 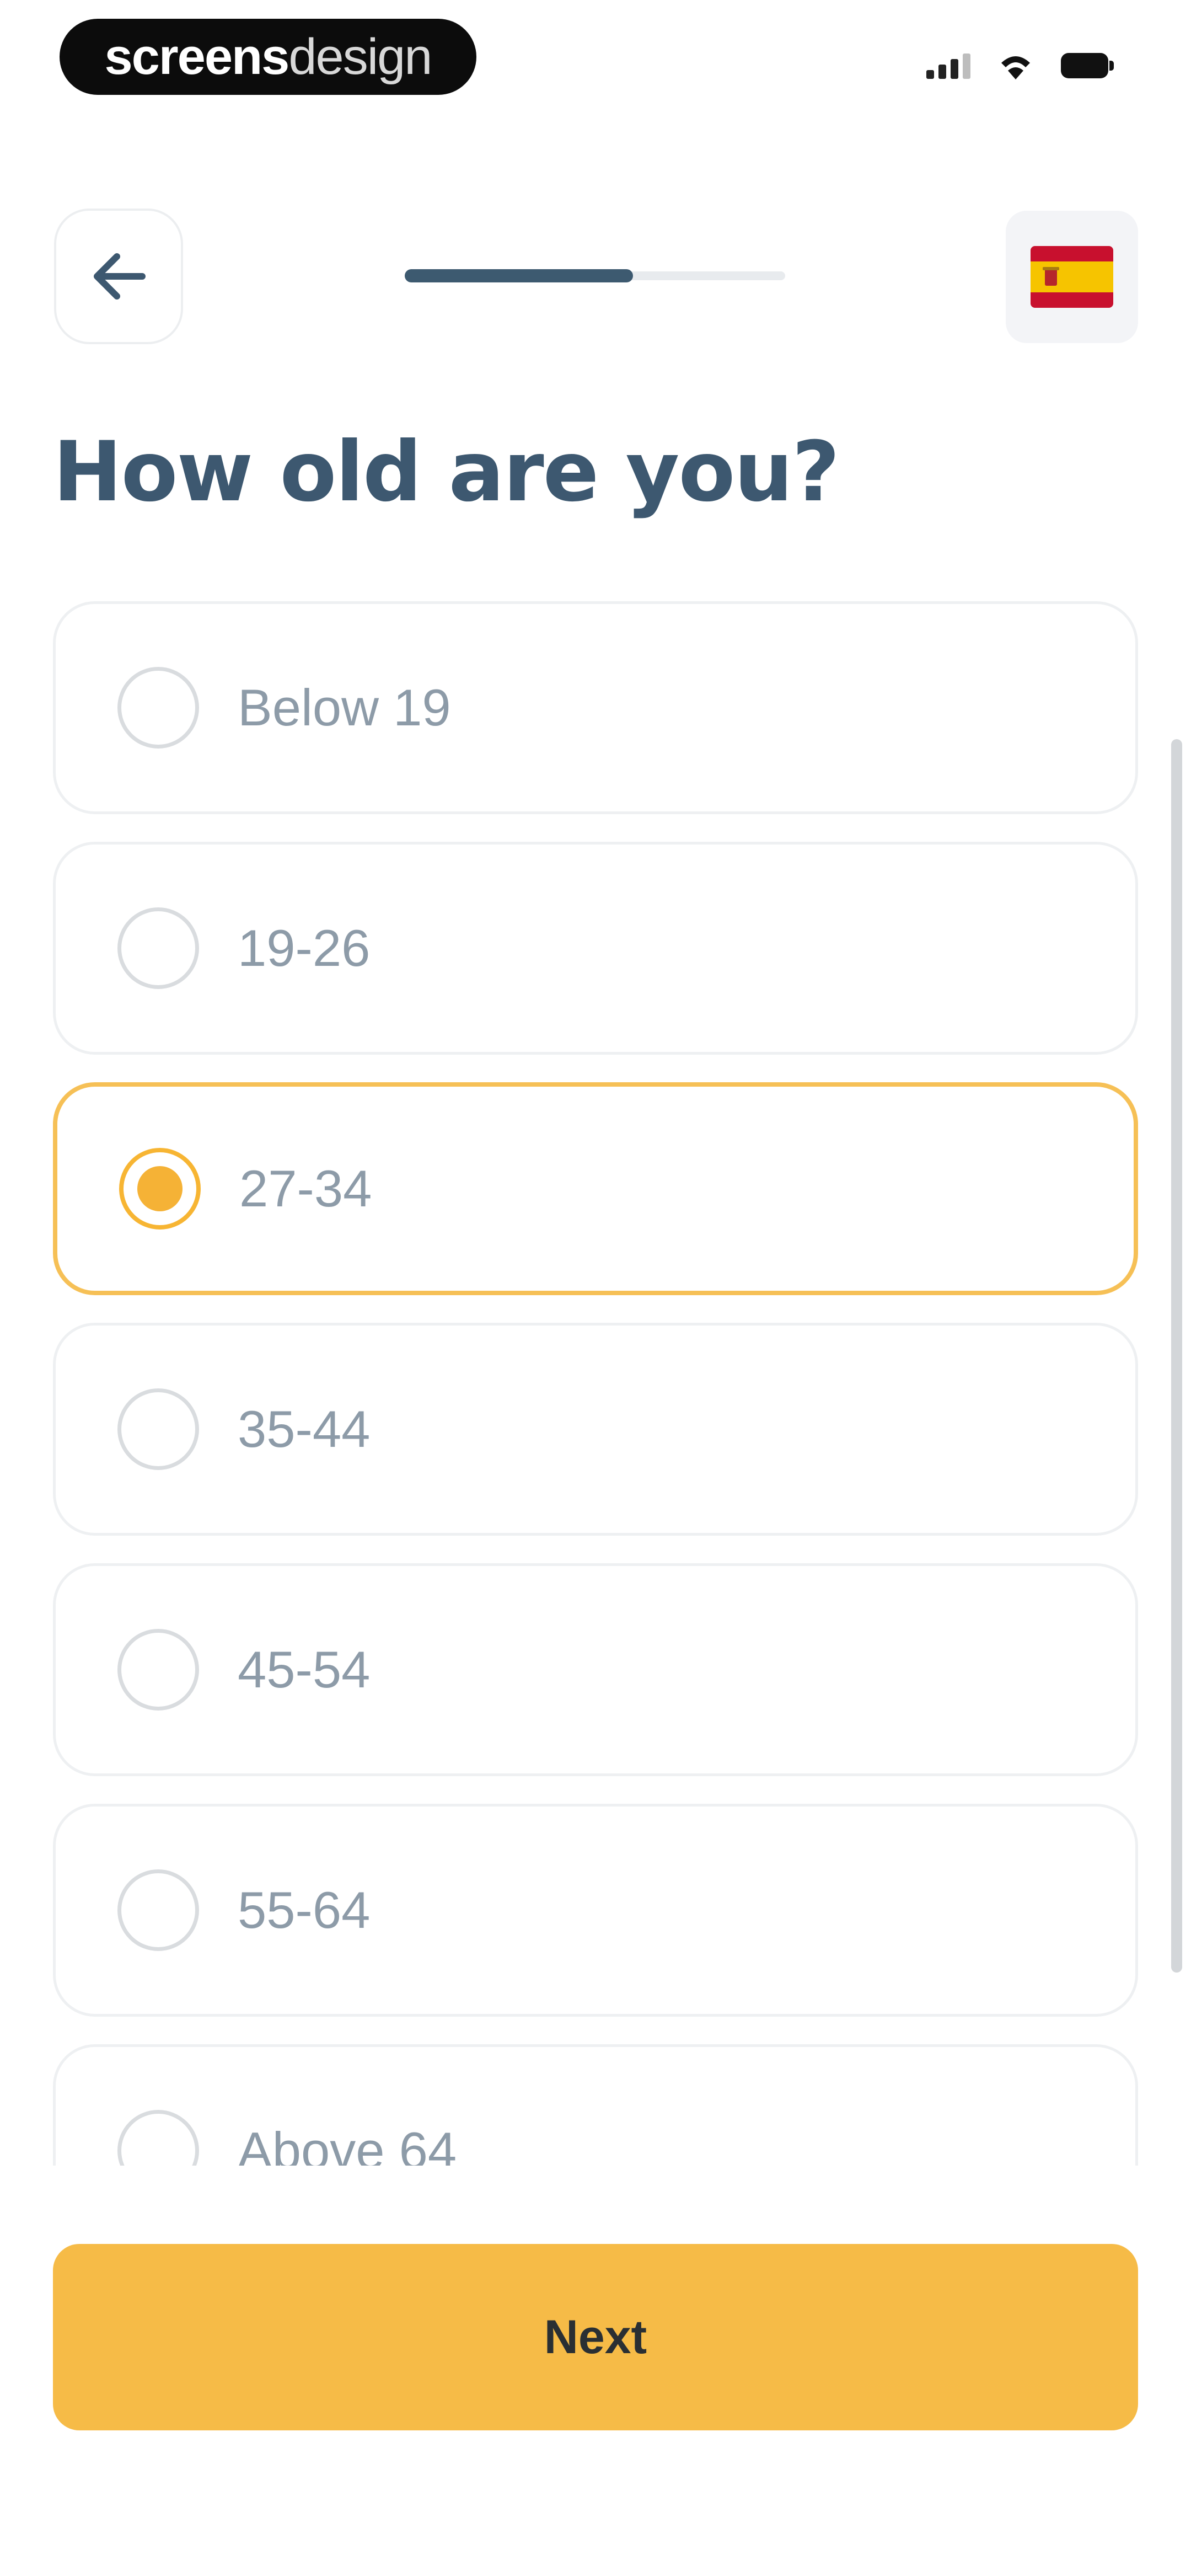 What do you see at coordinates (595, 948) in the screenshot?
I see `age-option-19-26: 19-26` at bounding box center [595, 948].